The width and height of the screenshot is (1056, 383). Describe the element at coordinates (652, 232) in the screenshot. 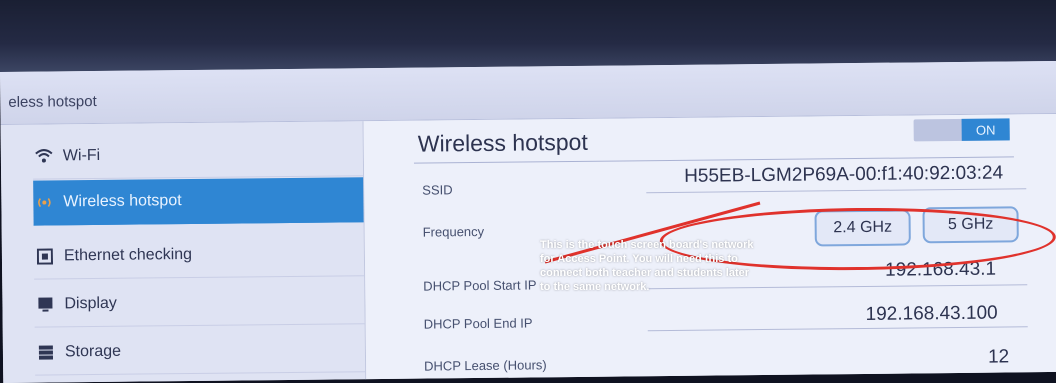

I see `annotation-arrow` at that location.